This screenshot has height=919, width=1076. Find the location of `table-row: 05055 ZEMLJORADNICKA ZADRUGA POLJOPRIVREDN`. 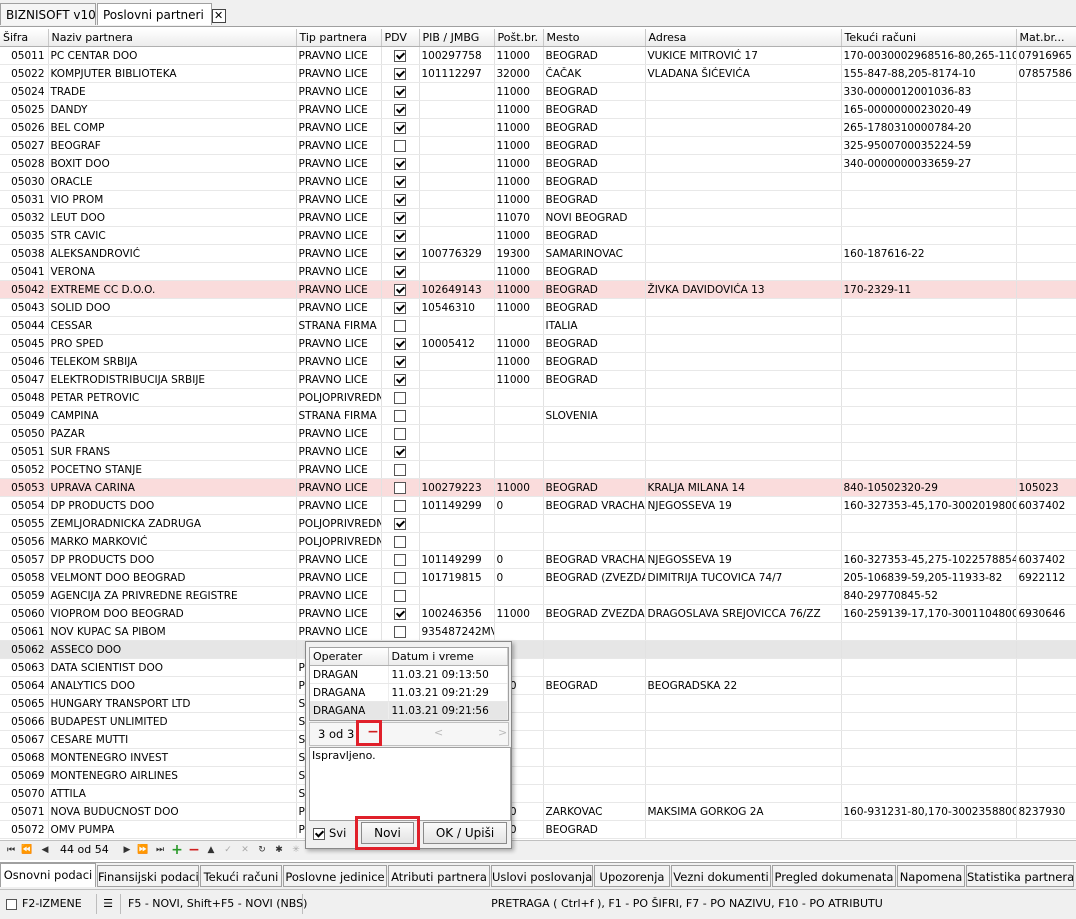

table-row: 05055 ZEMLJORADNICKA ZADRUGA POLJOPRIVREDN is located at coordinates (538, 523).